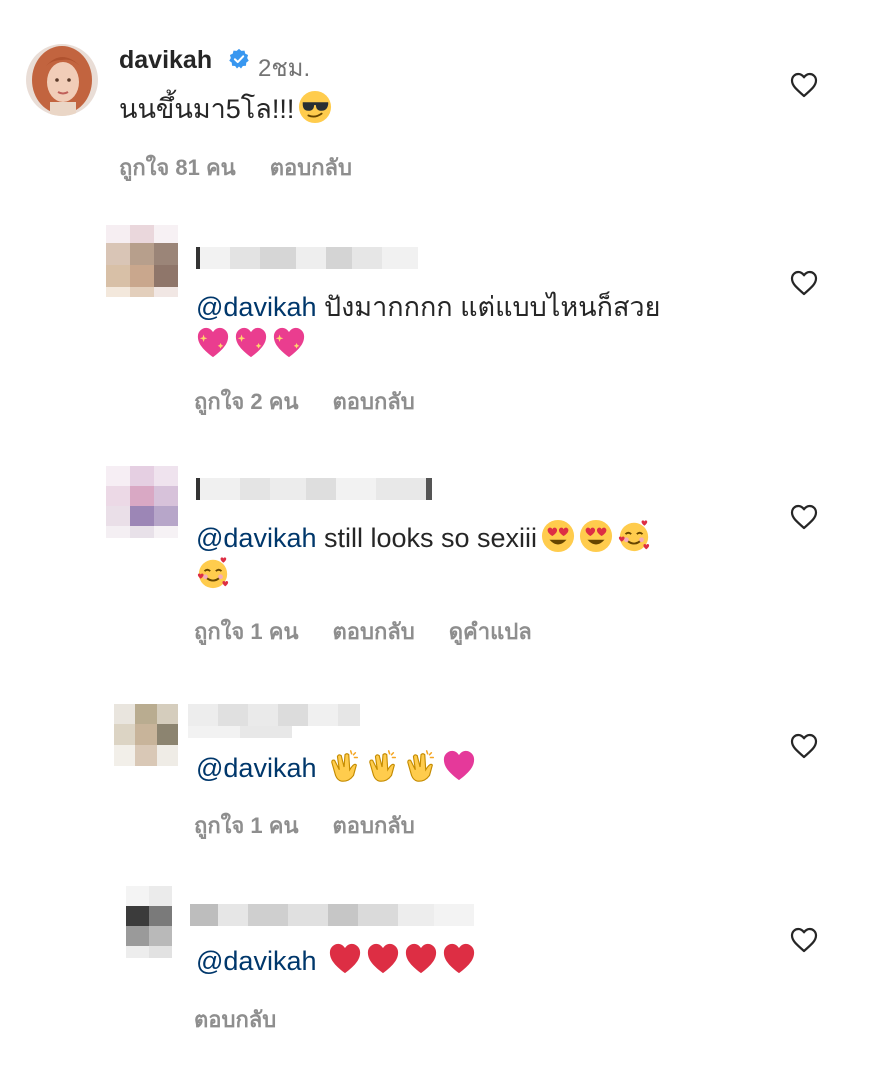 This screenshot has width=870, height=1078. I want to click on see-translation-button: ดูคำแปล, so click(490, 631).